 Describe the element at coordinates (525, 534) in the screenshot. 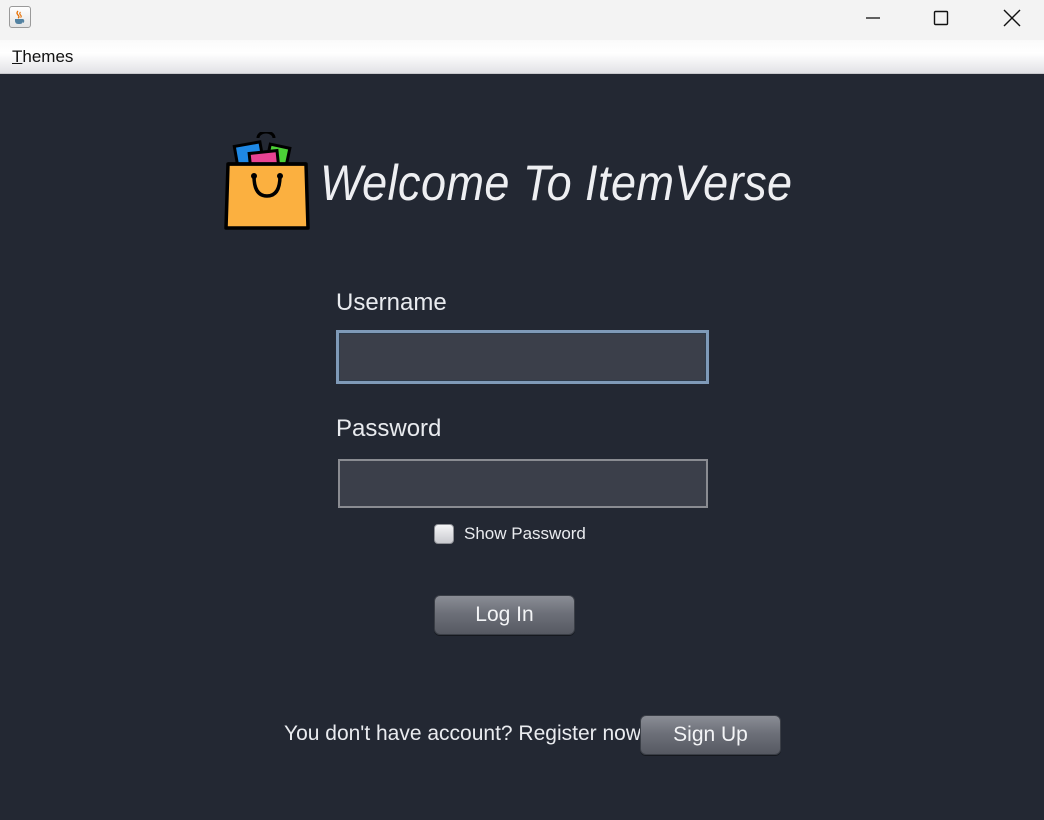

I see `show-password-label: Show Password` at that location.